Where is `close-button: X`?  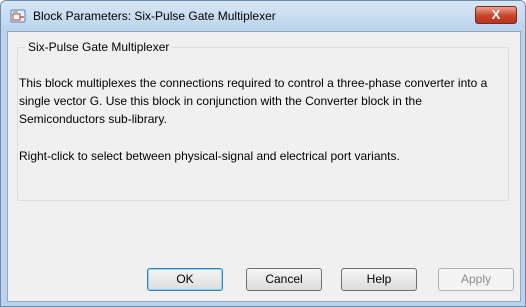 close-button: X is located at coordinates (496, 15).